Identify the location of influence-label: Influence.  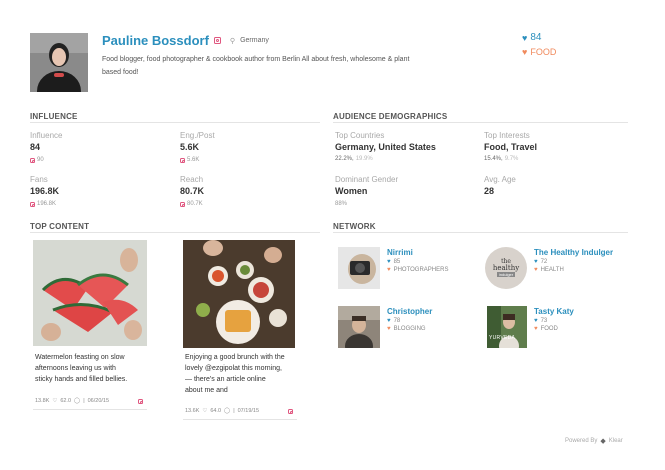
(46, 135).